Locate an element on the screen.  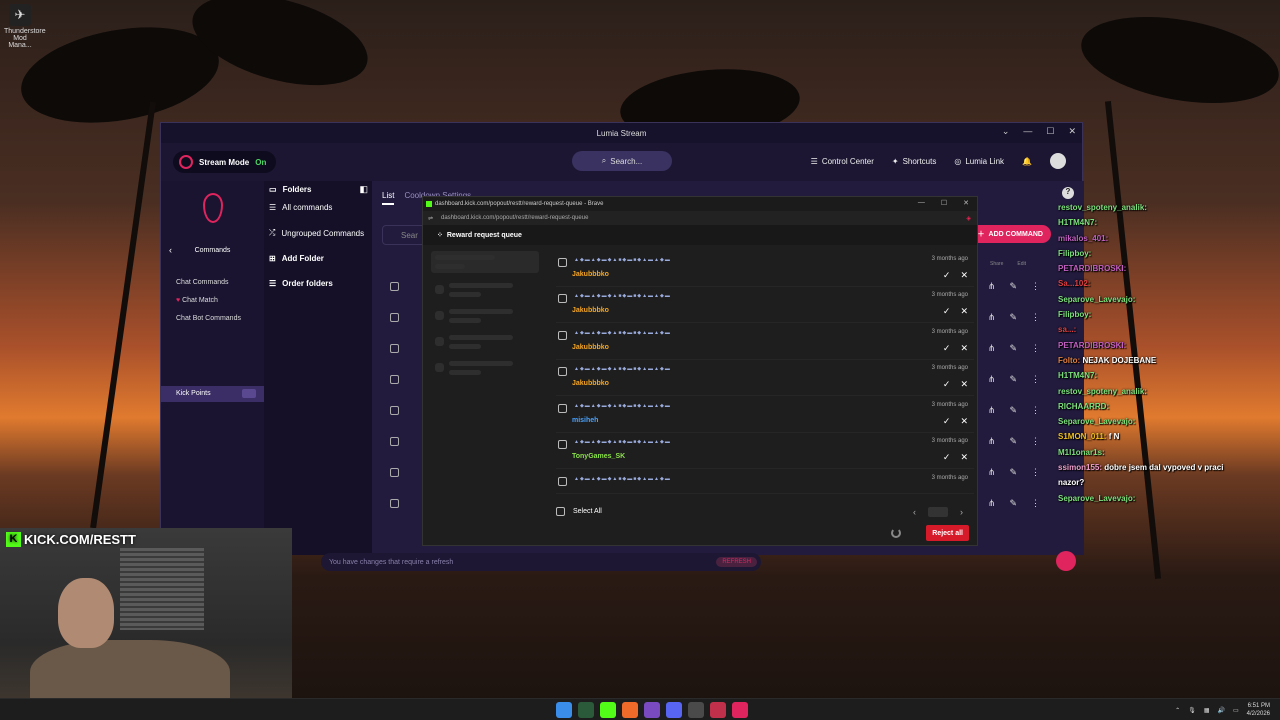
volume-icon: 🔊 is located at coordinates (1220, 710).